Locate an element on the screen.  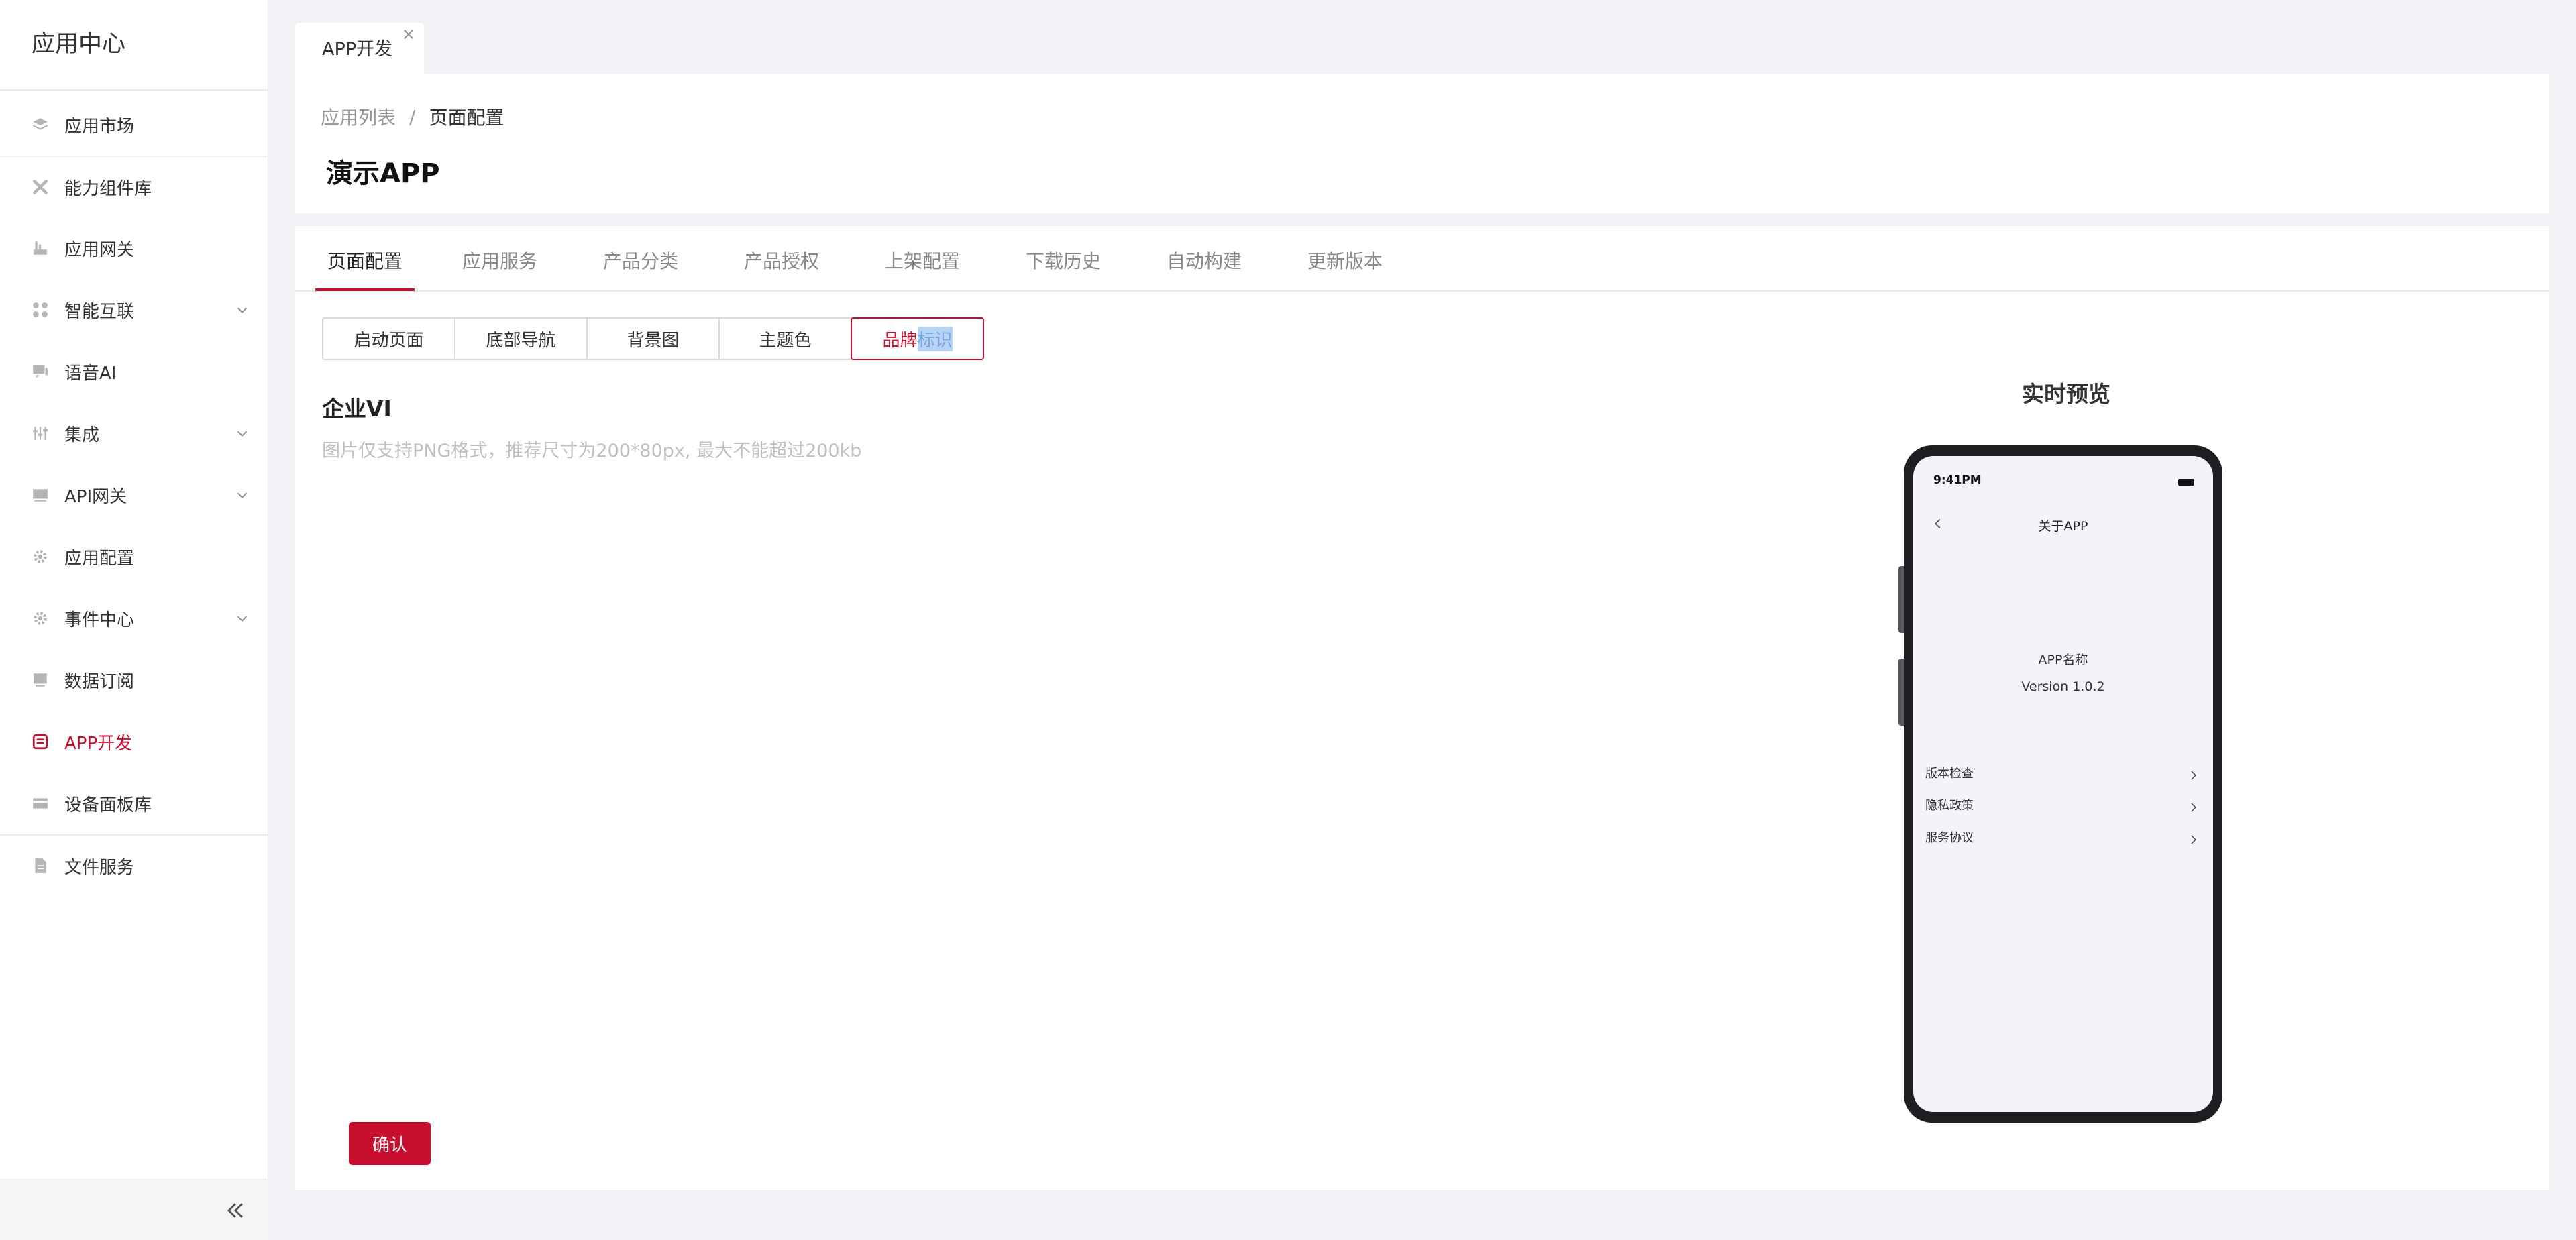
sidebar-item-label: 语音AI is located at coordinates (90, 373).